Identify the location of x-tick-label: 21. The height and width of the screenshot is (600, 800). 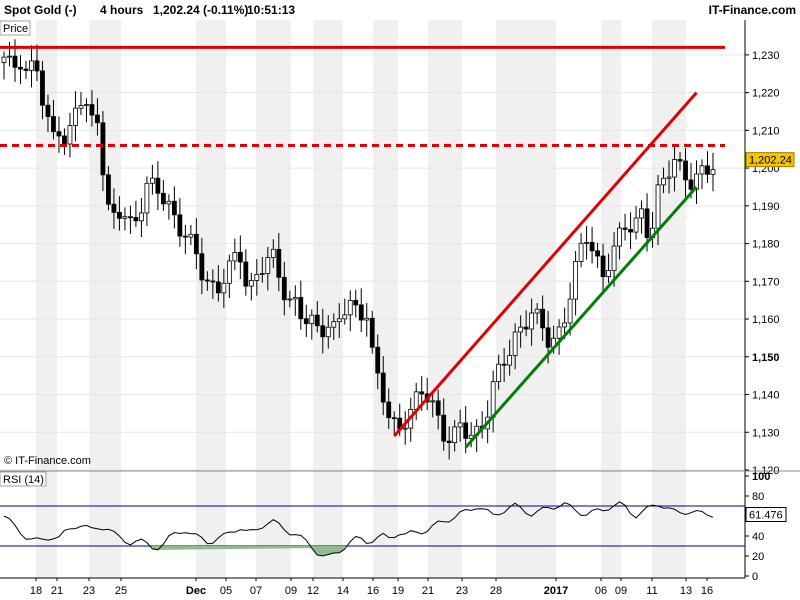
(57, 591).